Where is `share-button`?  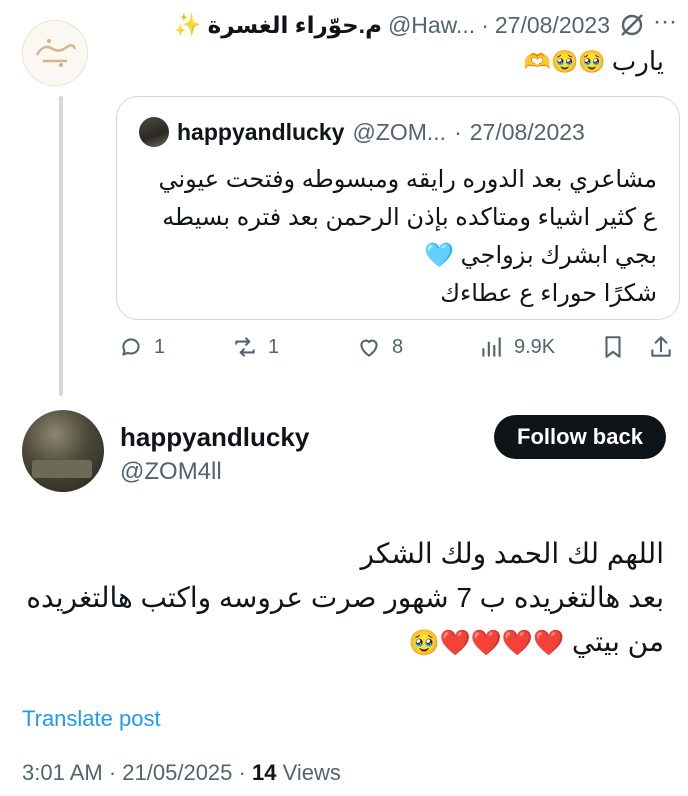
share-button is located at coordinates (661, 347).